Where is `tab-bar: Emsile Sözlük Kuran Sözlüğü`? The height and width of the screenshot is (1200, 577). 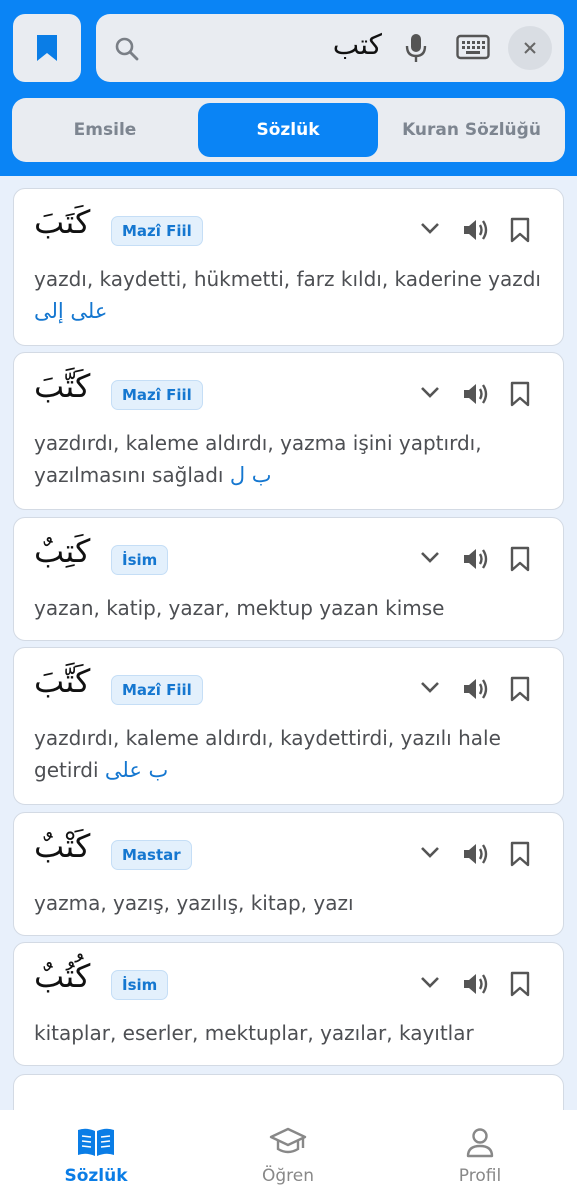
tab-bar: Emsile Sözlük Kuran Sözlüğü is located at coordinates (288, 130).